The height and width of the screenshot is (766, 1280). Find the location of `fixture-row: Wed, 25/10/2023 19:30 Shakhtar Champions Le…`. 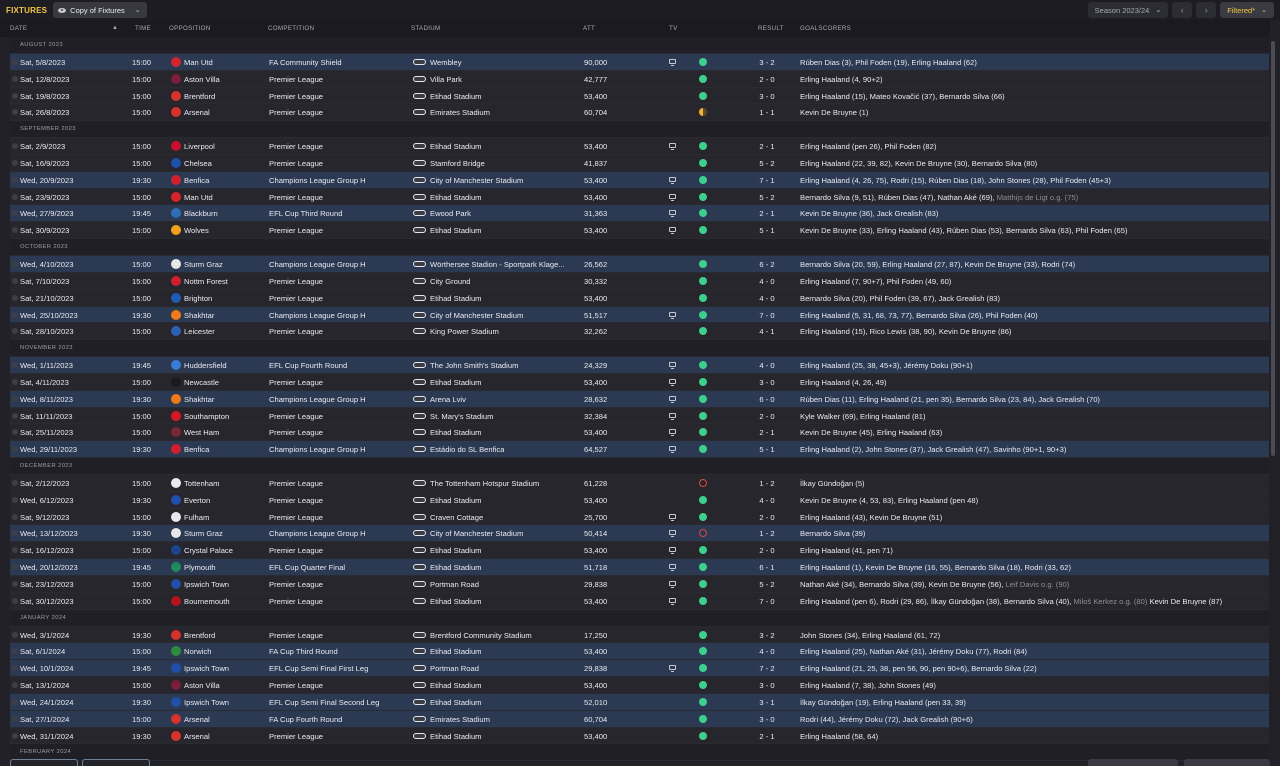

fixture-row: Wed, 25/10/2023 19:30 Shakhtar Champions Le… is located at coordinates (639, 315).